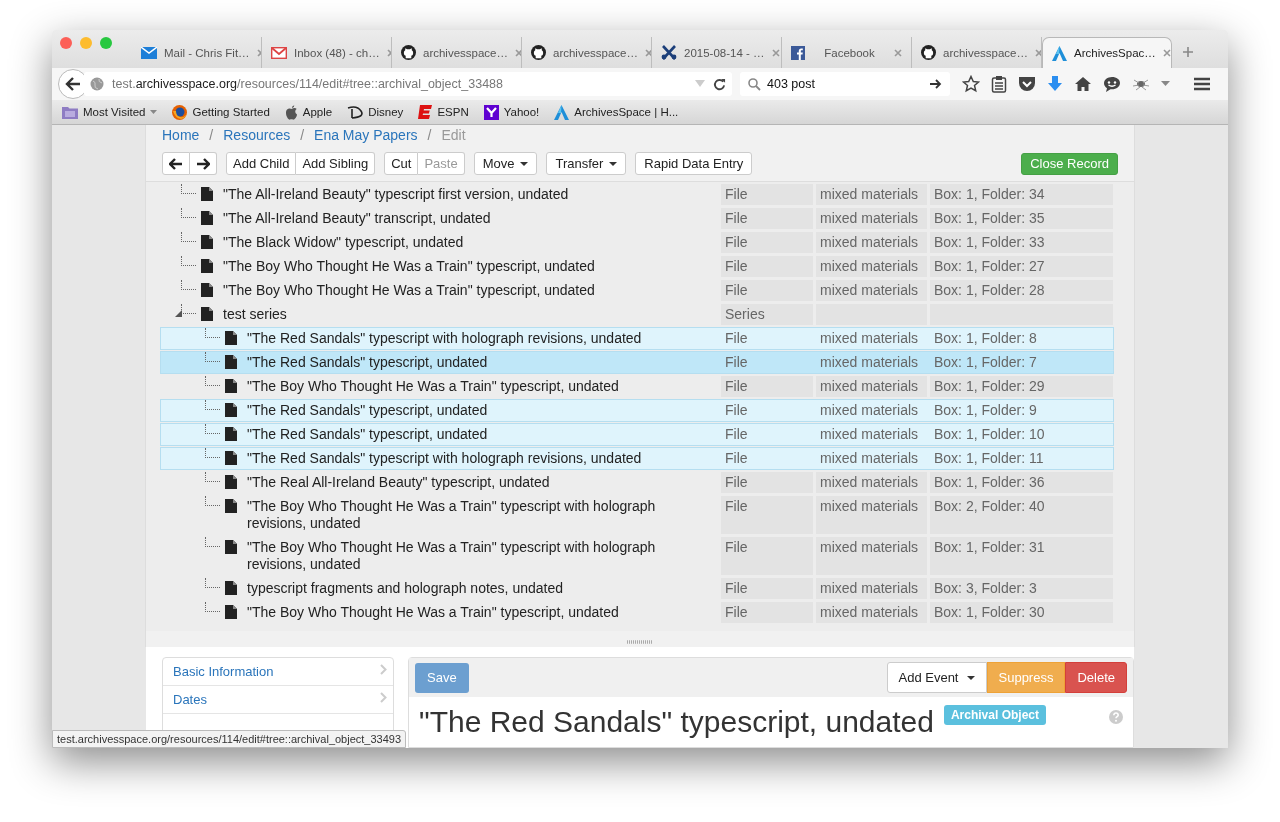  I want to click on breadcrumb-link: Ena May Papers, so click(366, 135).